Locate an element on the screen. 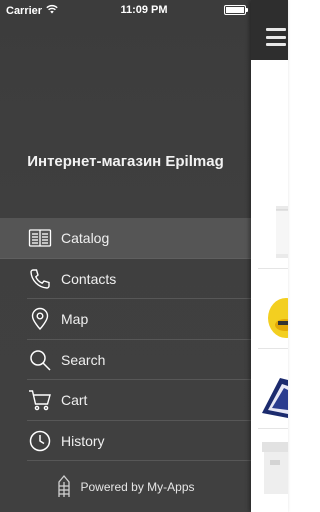  menu-label-history: History is located at coordinates (83, 440).